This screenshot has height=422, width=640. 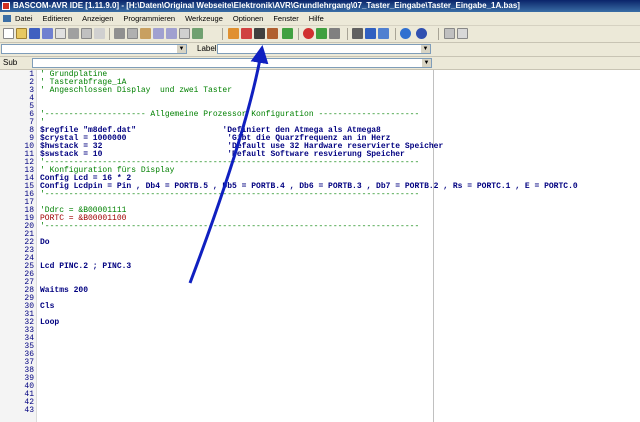 I want to click on blue-arrow-annotation, so click(x=228, y=164).